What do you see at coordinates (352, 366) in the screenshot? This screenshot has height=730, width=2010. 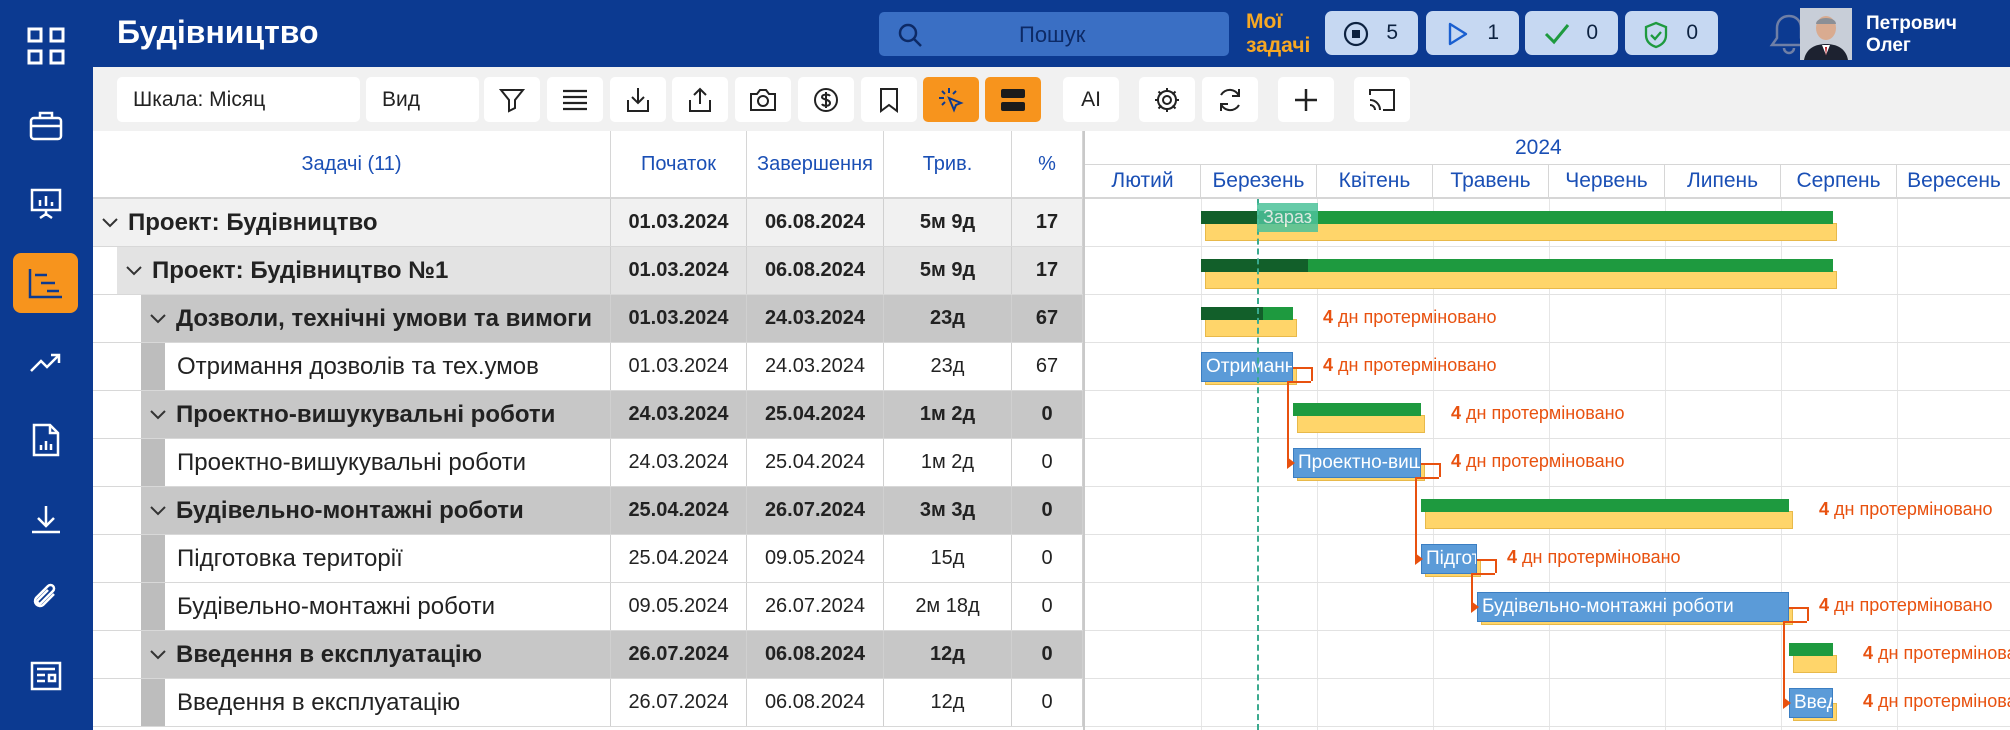 I see `task-name-cell: Отримання дозволів та тех.умов` at bounding box center [352, 366].